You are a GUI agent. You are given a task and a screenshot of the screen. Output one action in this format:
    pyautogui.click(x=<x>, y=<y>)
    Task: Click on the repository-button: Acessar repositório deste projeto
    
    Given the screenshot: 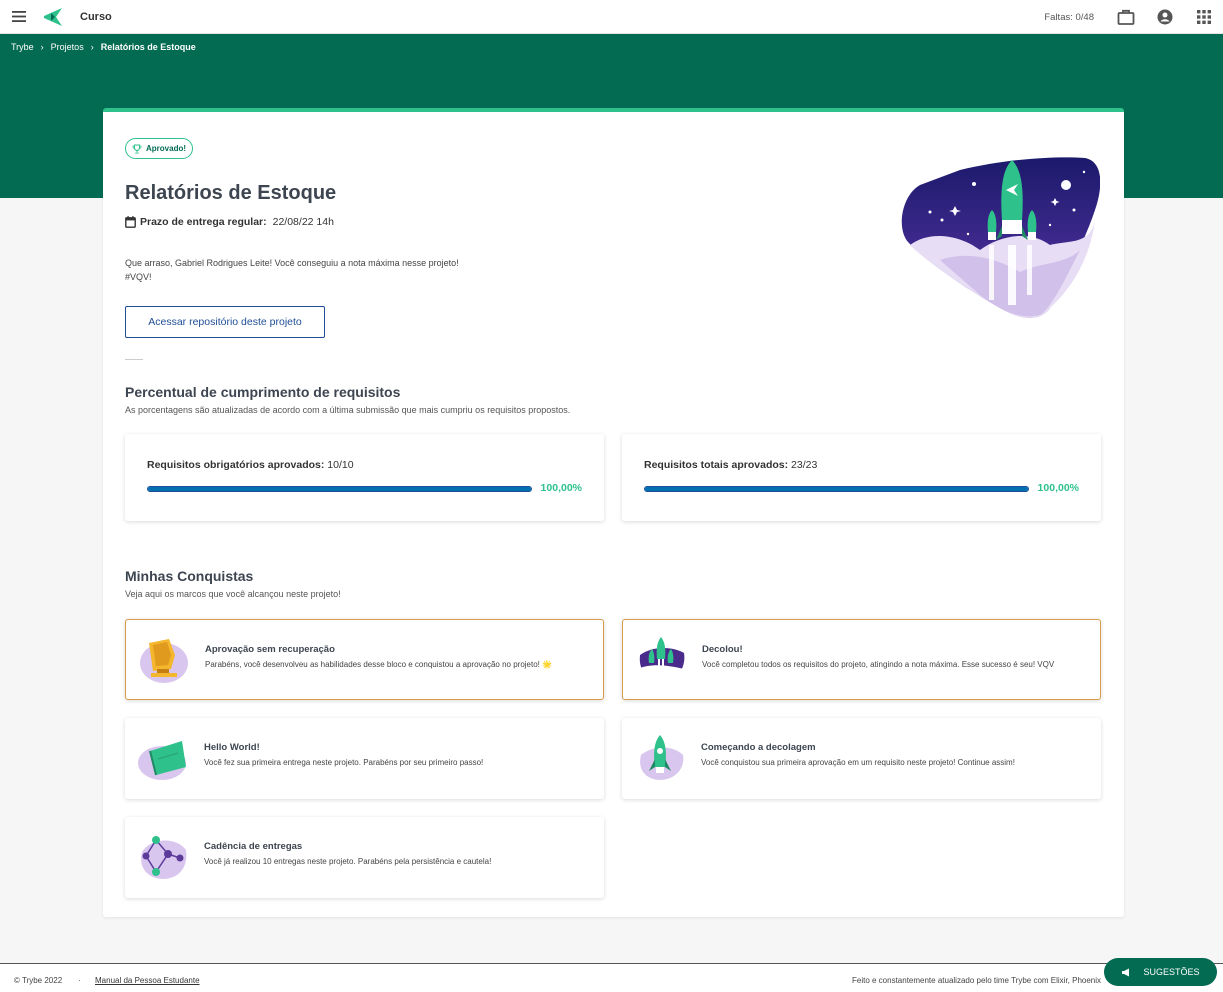 What is the action you would take?
    pyautogui.click(x=225, y=322)
    